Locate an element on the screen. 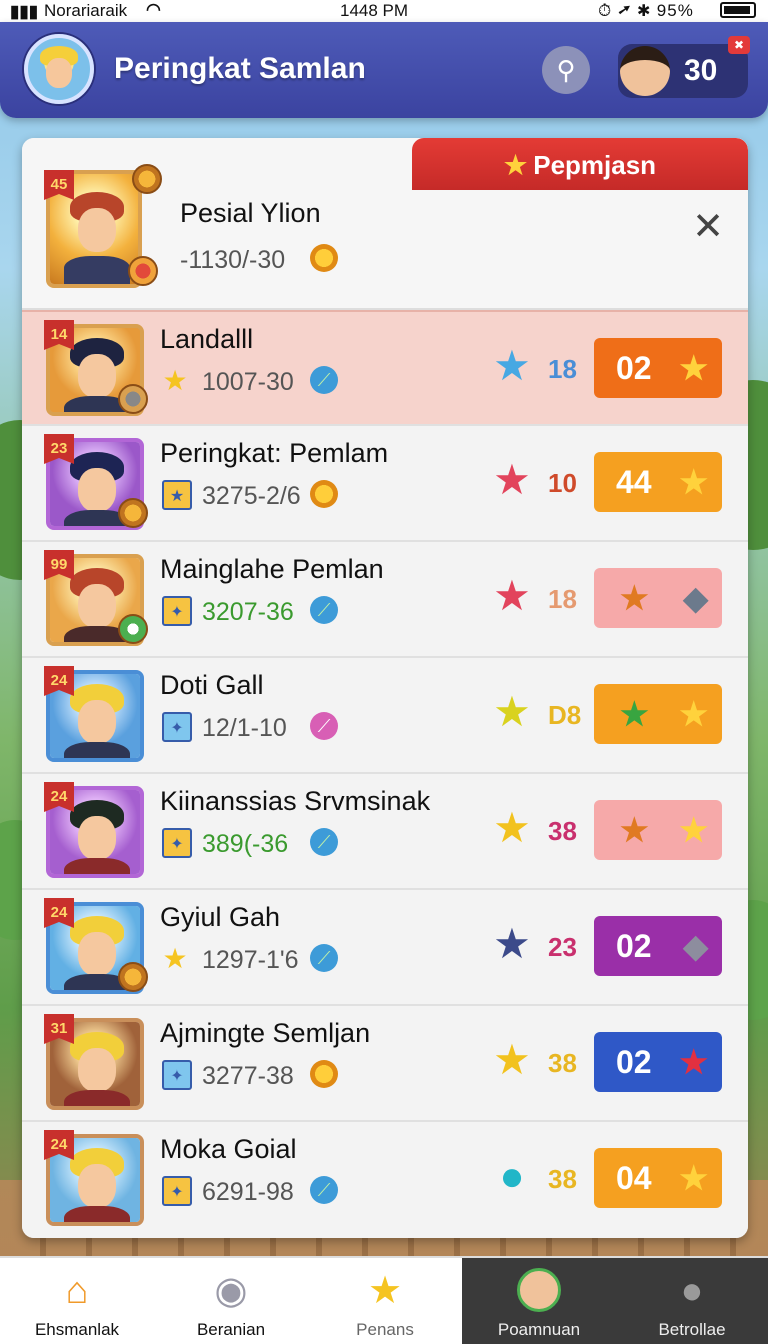 This screenshot has height=1344, width=768. leaderboard-row: 99 Mainglahe Pemlan ✦ 3207-36 ⟋ ★ 18 ★ ◆ is located at coordinates (385, 600).